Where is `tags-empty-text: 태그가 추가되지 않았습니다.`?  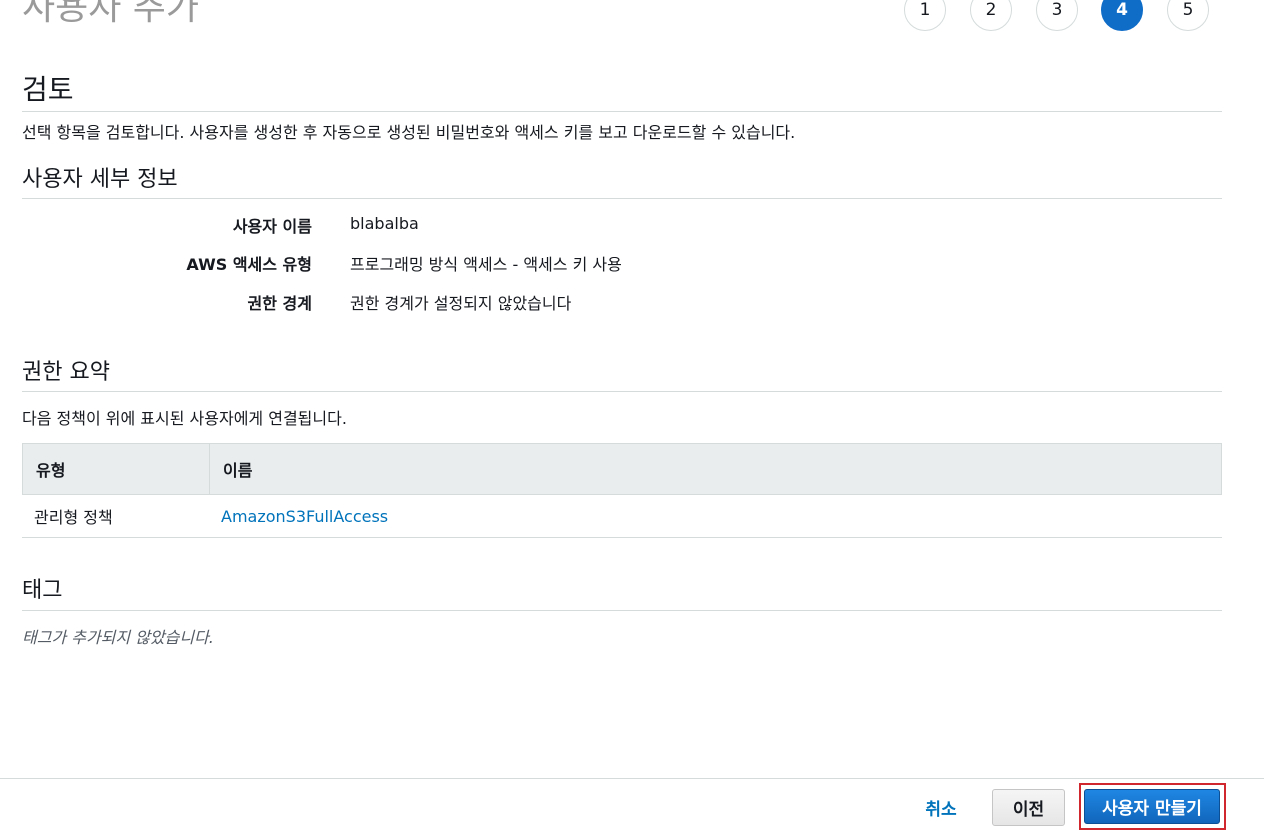
tags-empty-text: 태그가 추가되지 않았습니다. is located at coordinates (118, 637).